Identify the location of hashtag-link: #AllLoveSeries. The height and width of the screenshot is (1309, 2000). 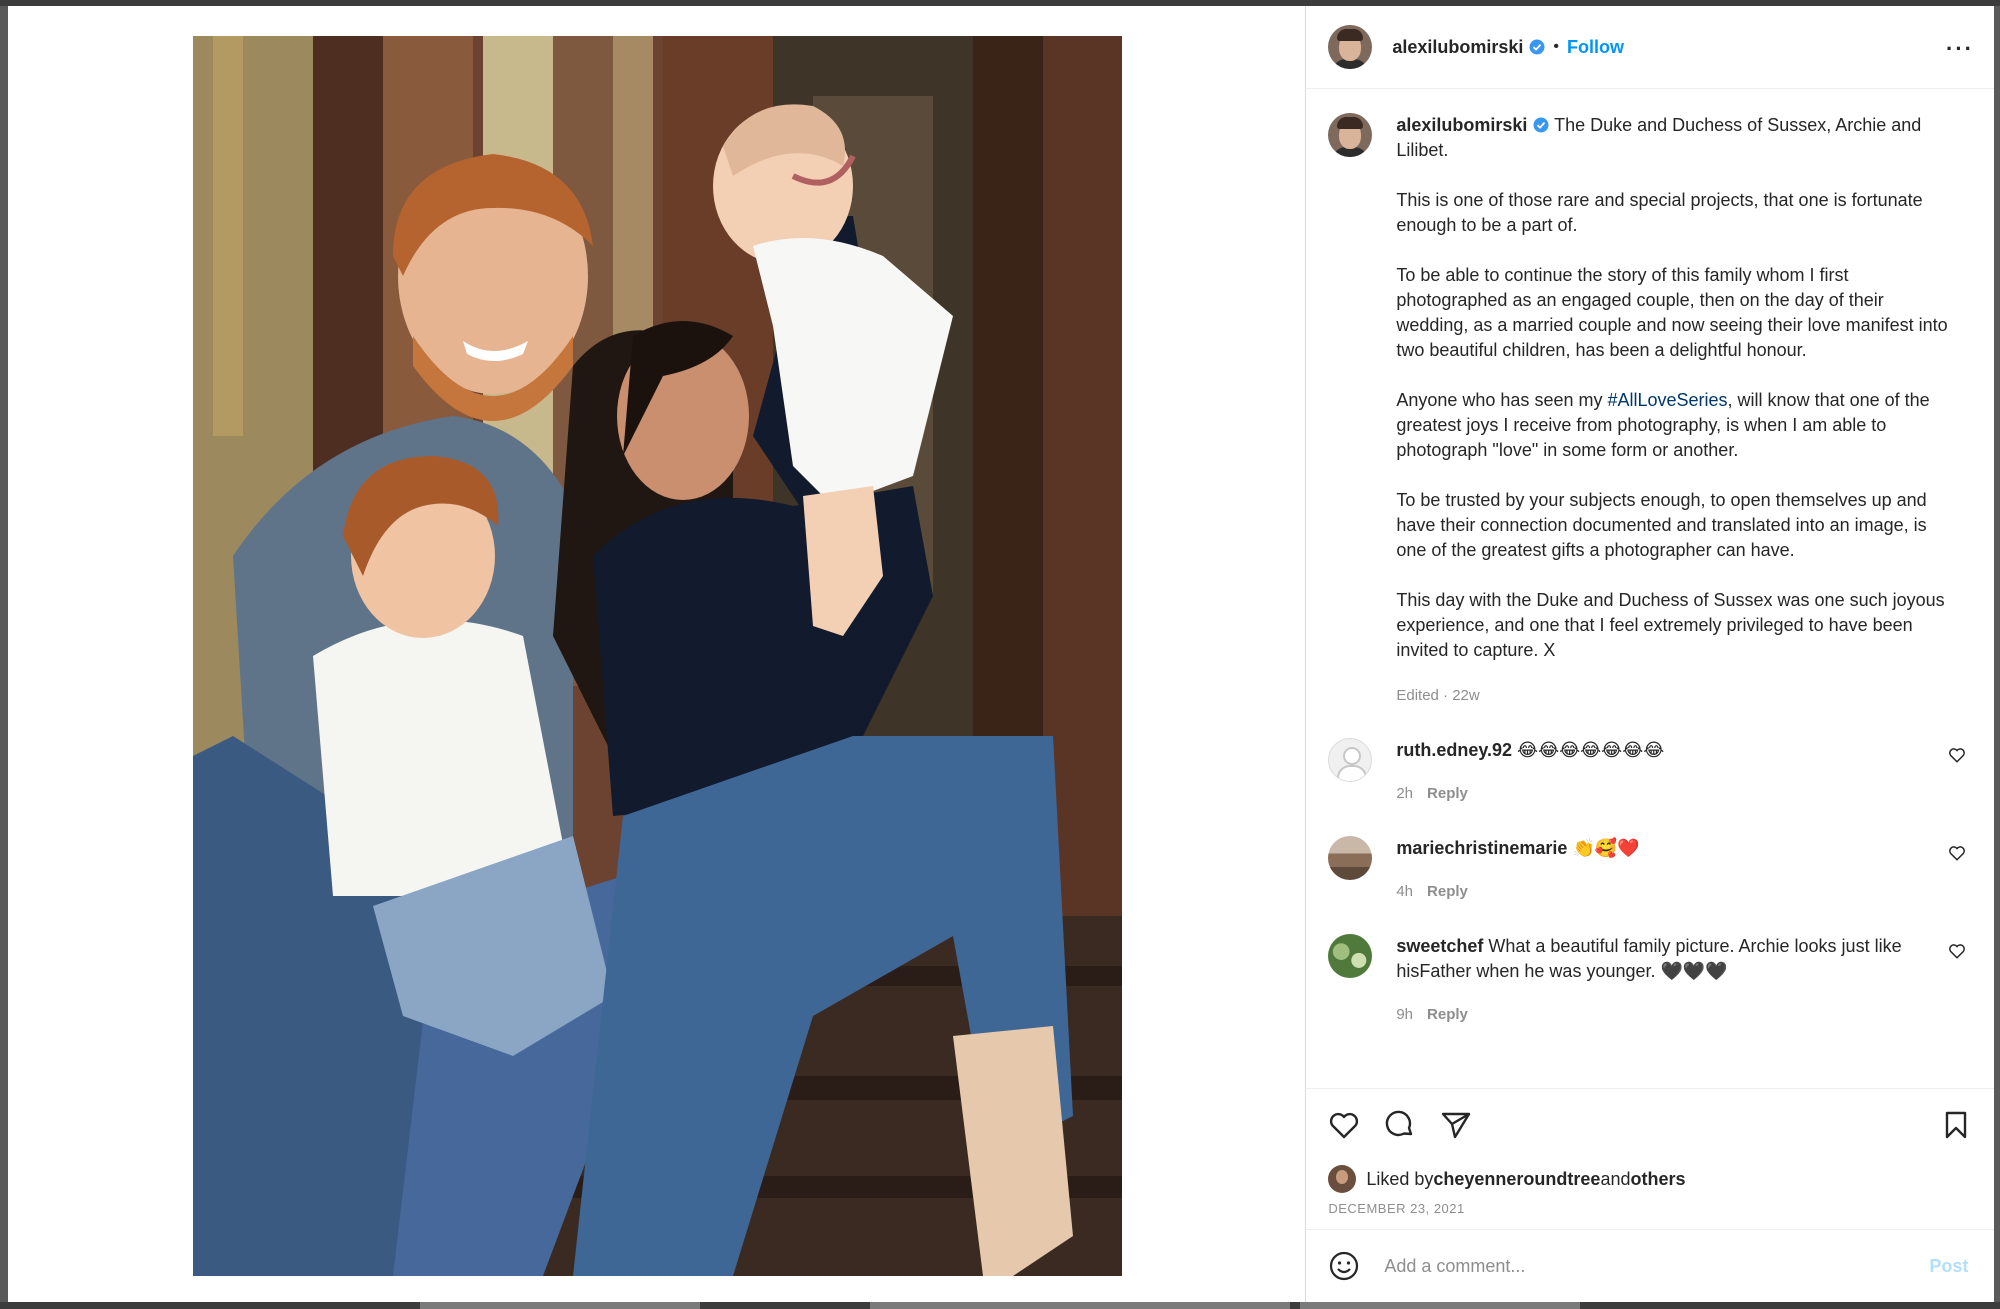
(1667, 400).